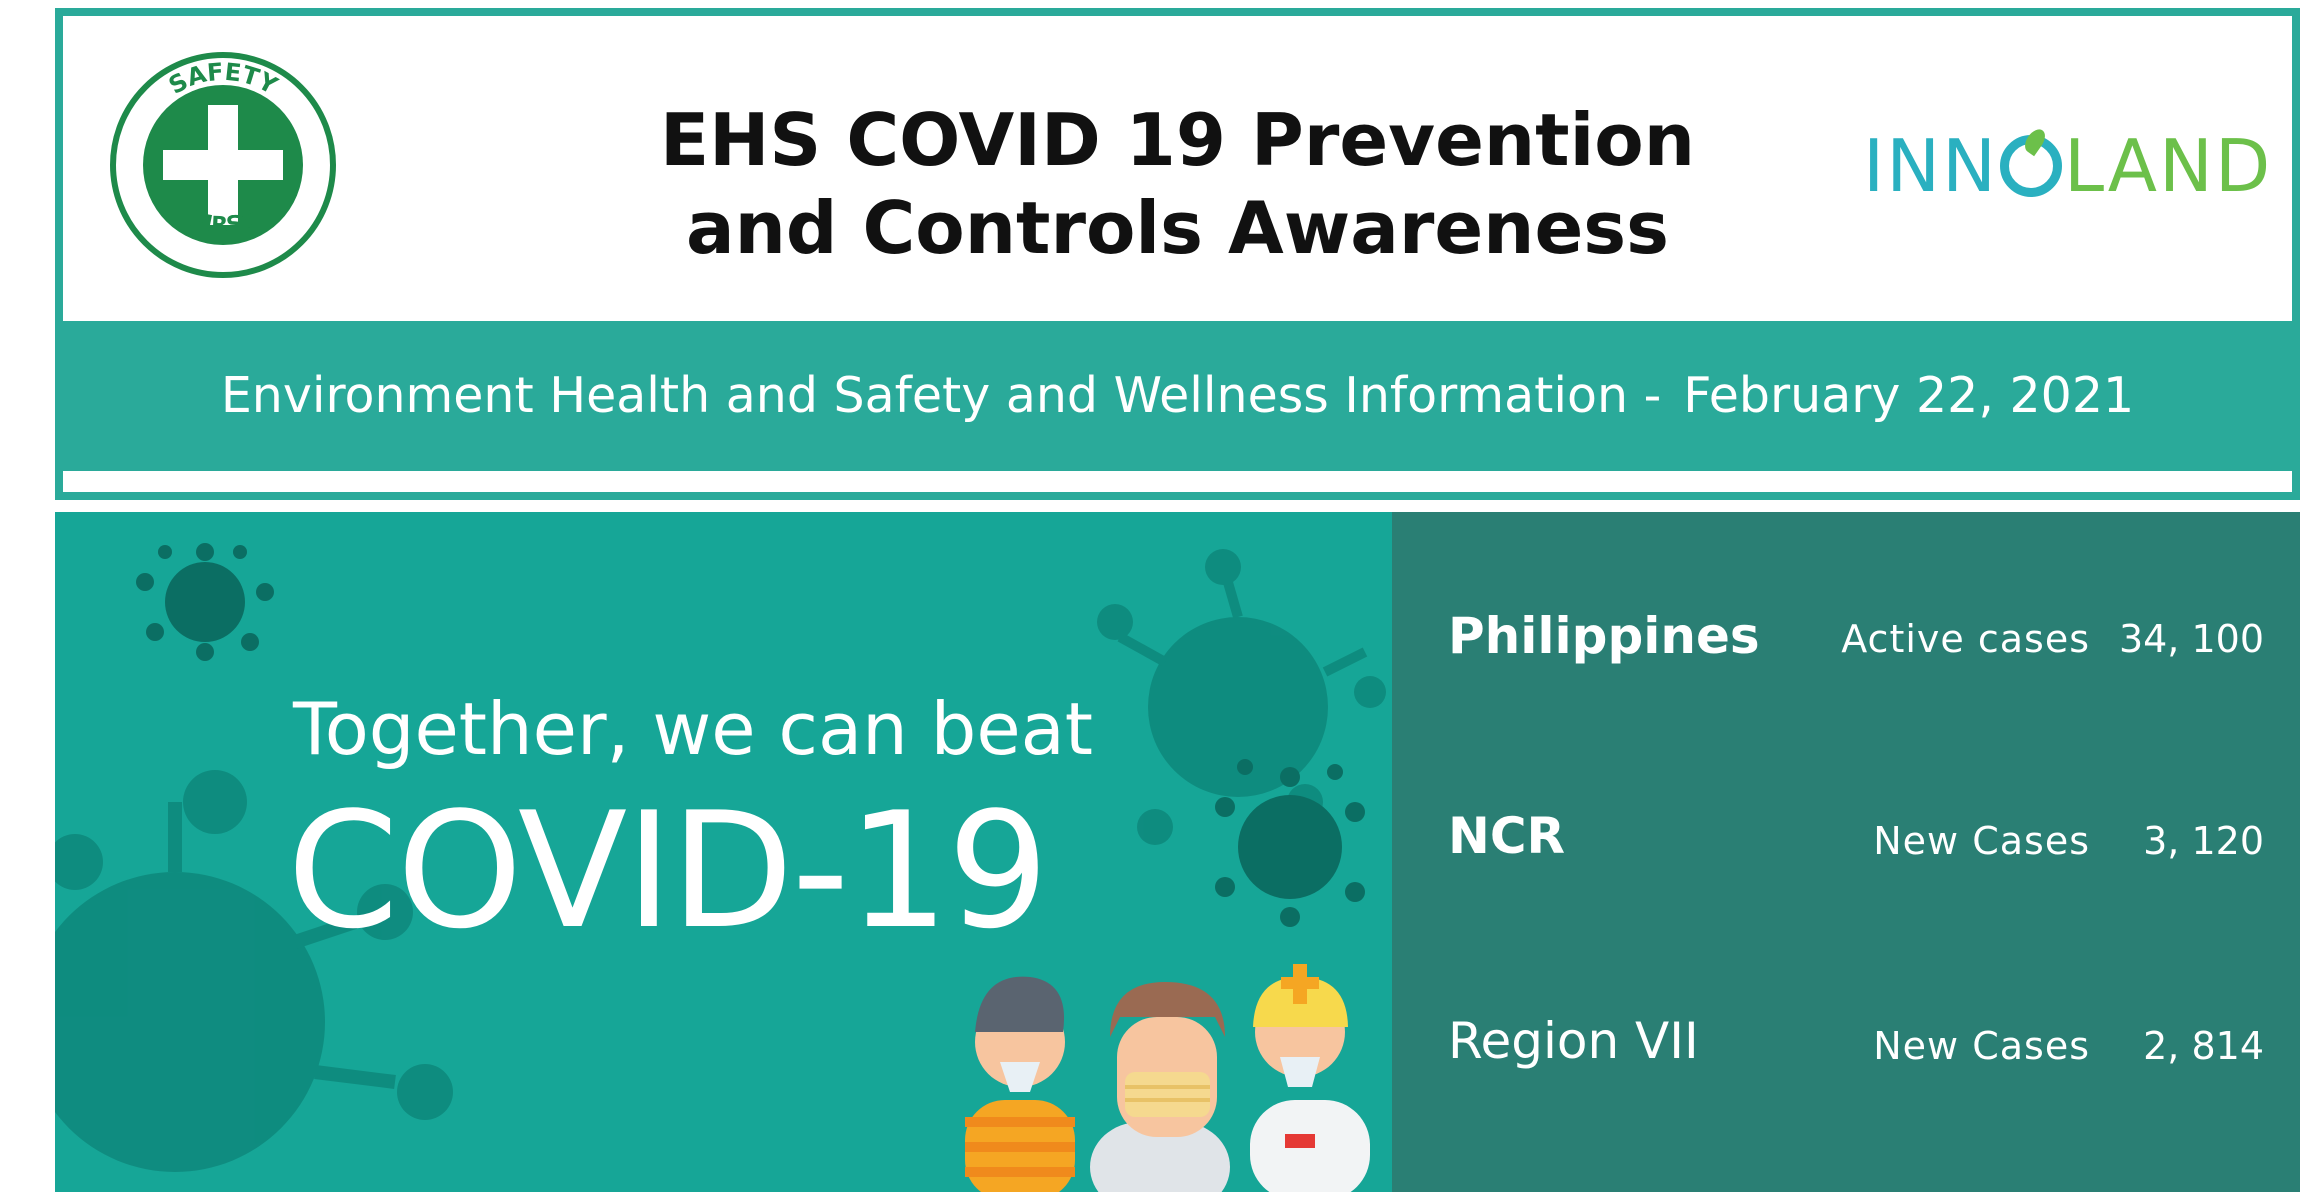 The image size is (2318, 1199). What do you see at coordinates (2203, 1046) in the screenshot?
I see `stat-value: 2, 814` at bounding box center [2203, 1046].